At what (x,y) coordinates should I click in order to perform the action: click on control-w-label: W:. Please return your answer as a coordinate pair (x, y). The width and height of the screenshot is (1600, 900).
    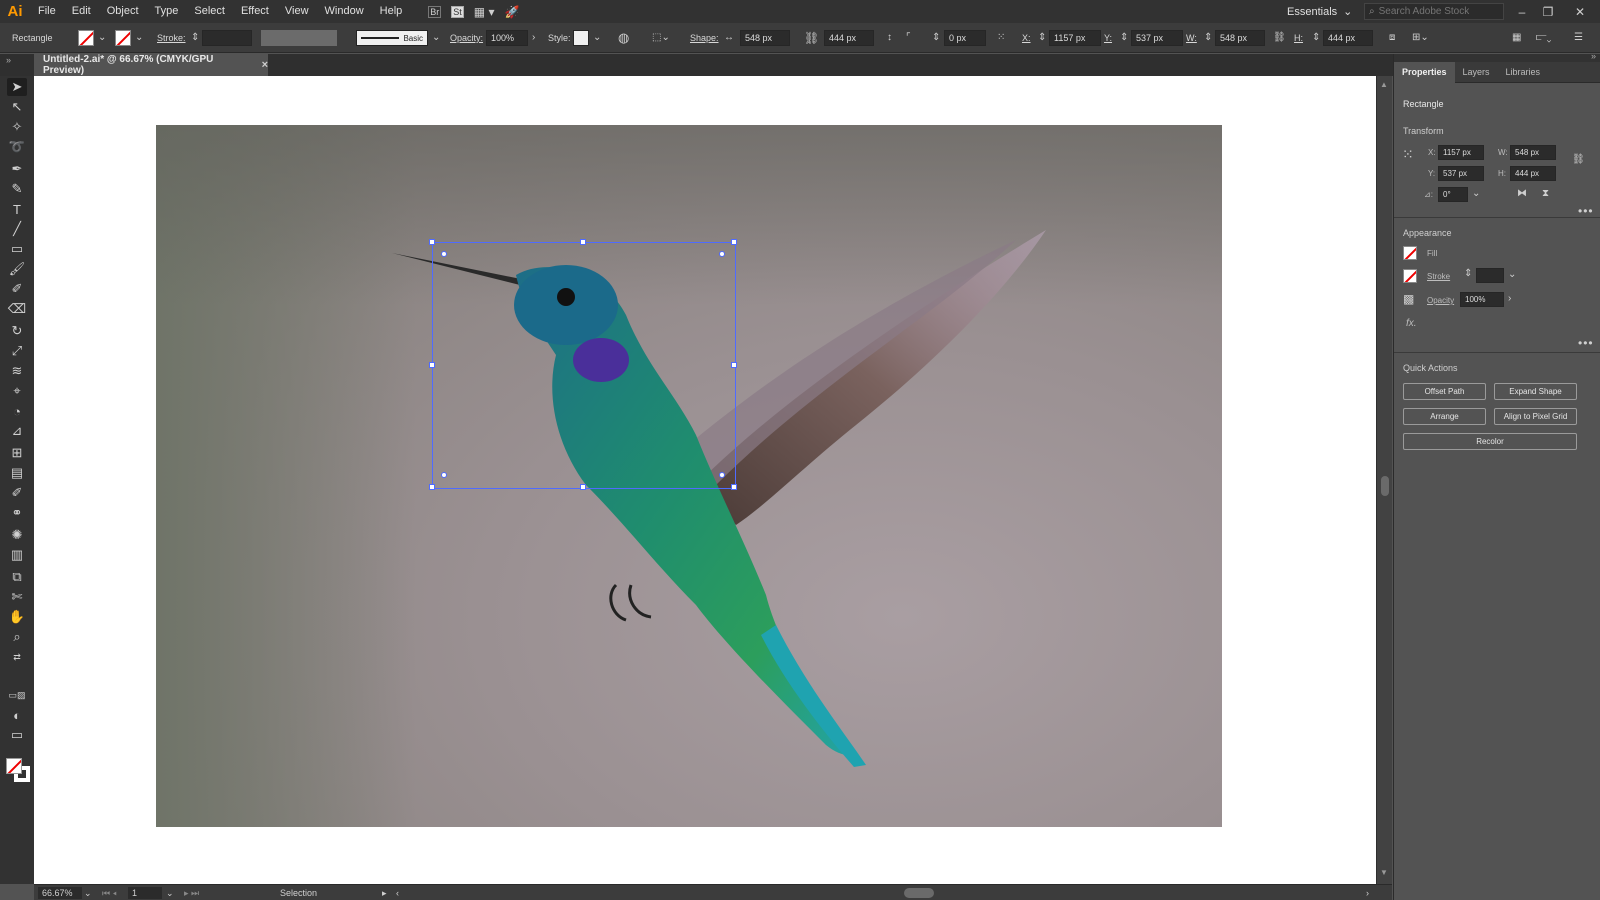
    Looking at the image, I should click on (1191, 38).